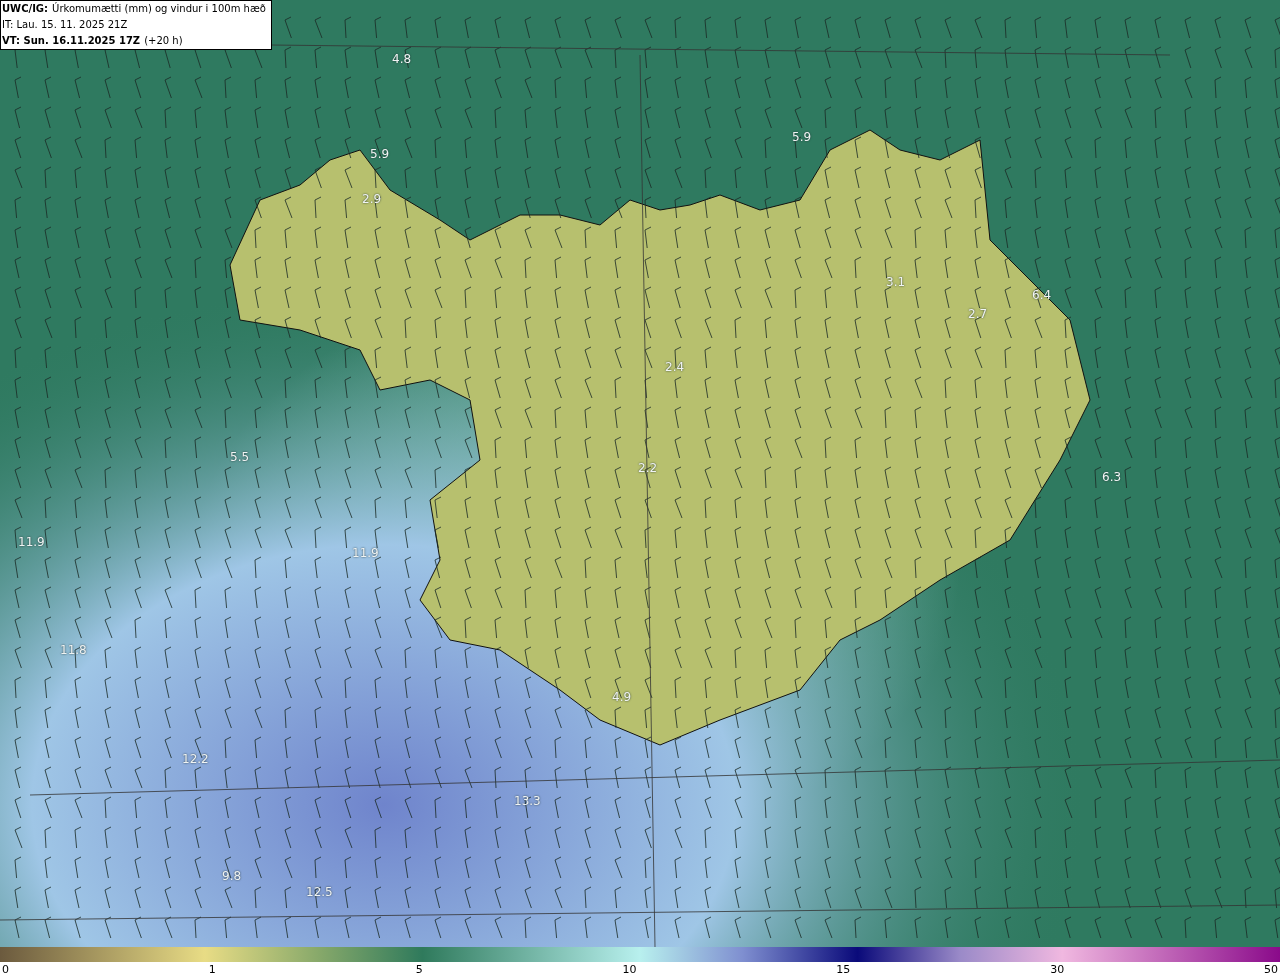  Describe the element at coordinates (65, 25) in the screenshot. I see `init-time: IT: Lau. 15. 11. 2025 21Z` at that location.